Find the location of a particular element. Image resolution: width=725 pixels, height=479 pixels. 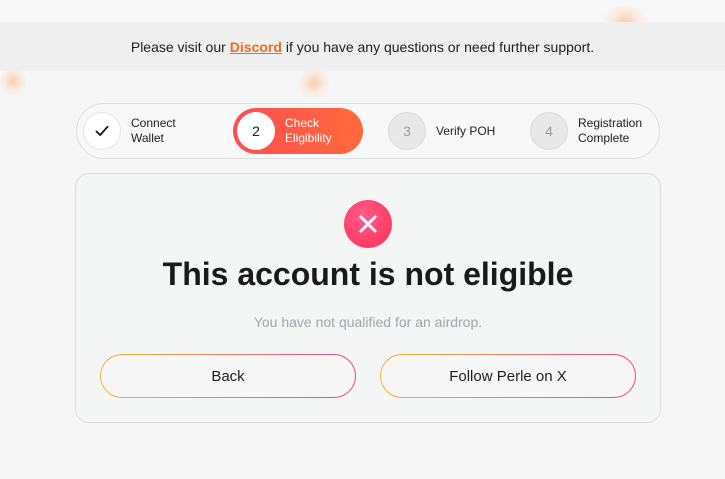

checkmark-icon is located at coordinates (102, 131).